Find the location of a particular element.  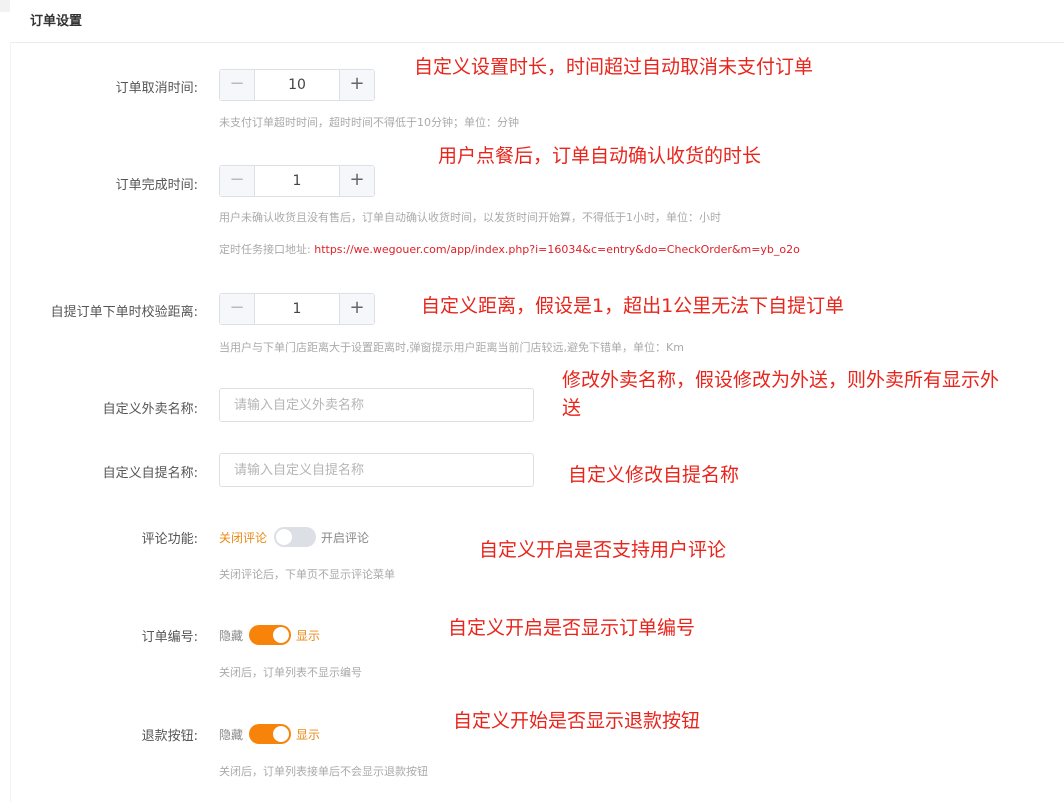

cancel-time-hint: 未支付订单超时时间，超时时间不得低于10分钟；单位：分钟 is located at coordinates (369, 122).